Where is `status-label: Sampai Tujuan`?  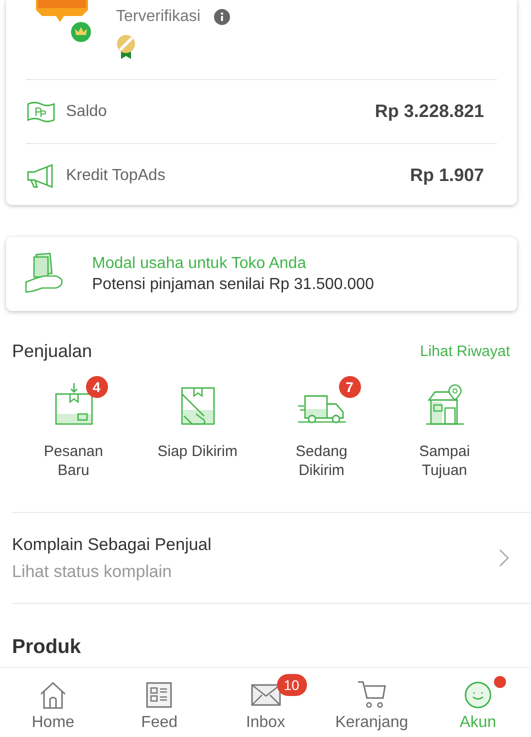
status-label: Sampai Tujuan is located at coordinates (444, 461).